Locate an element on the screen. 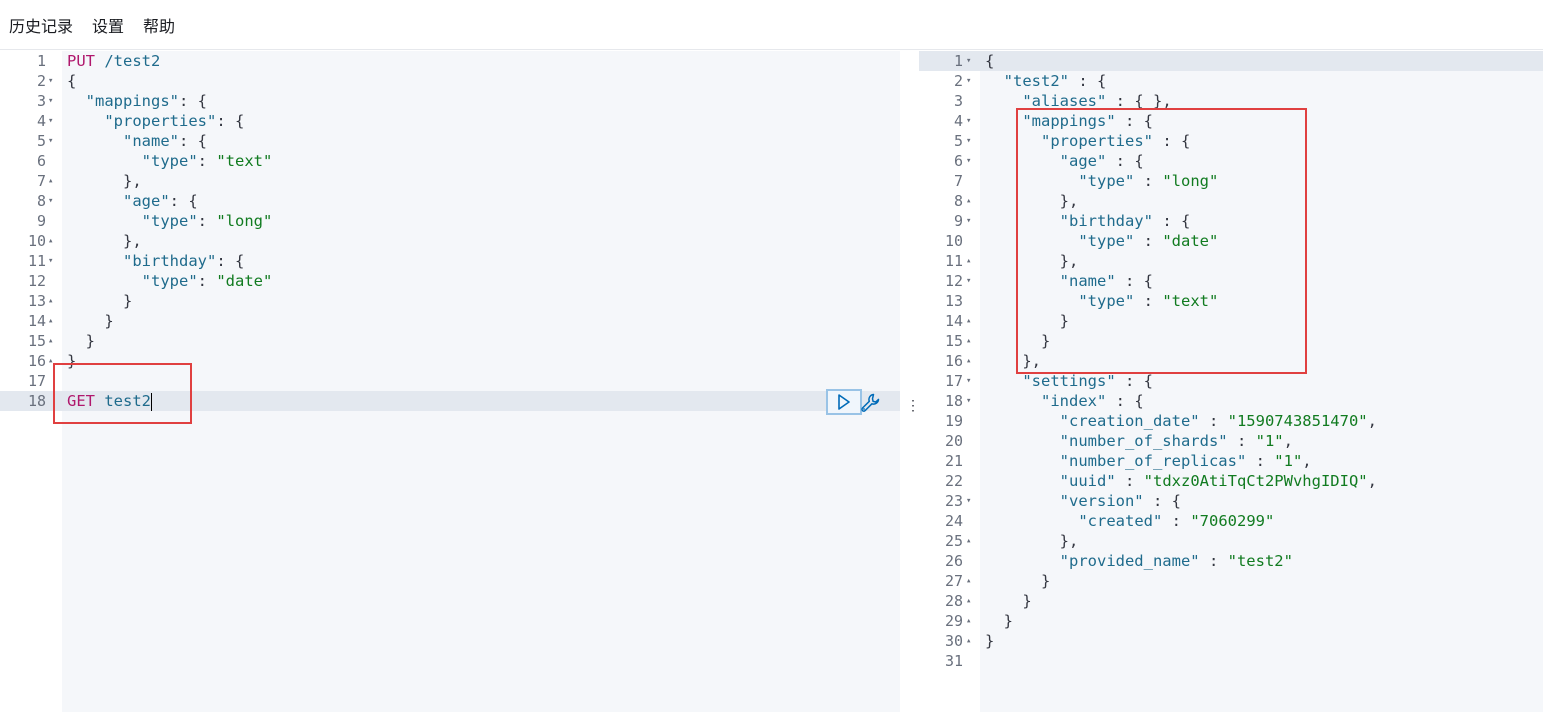 The width and height of the screenshot is (1543, 712). code-token: "mappings" is located at coordinates (1069, 121).